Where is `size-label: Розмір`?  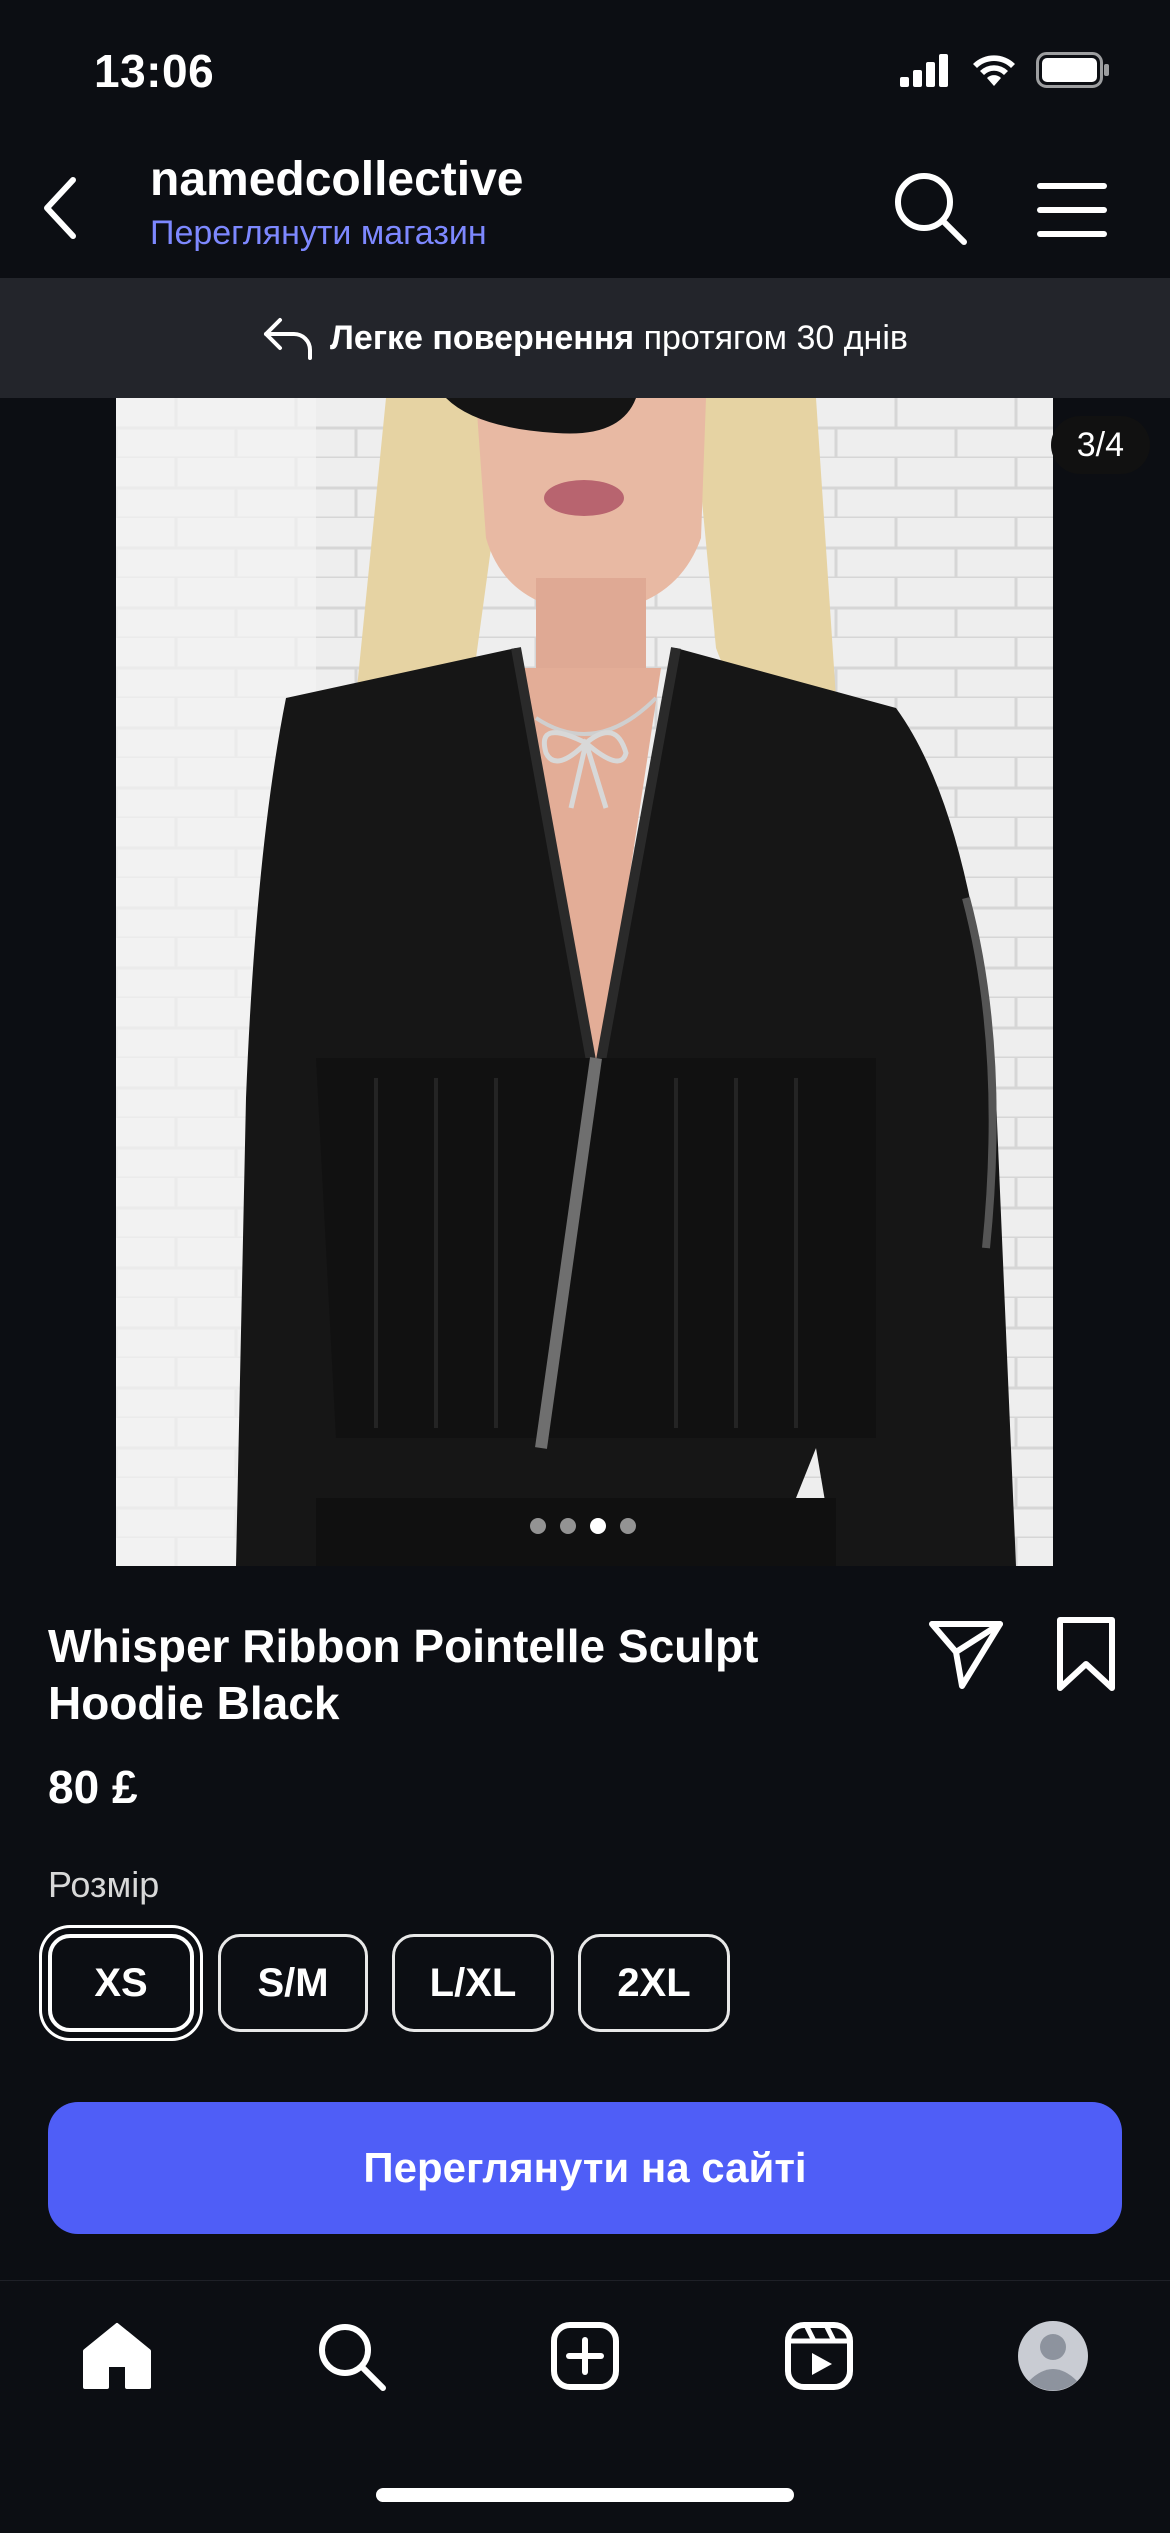 size-label: Розмір is located at coordinates (104, 1884).